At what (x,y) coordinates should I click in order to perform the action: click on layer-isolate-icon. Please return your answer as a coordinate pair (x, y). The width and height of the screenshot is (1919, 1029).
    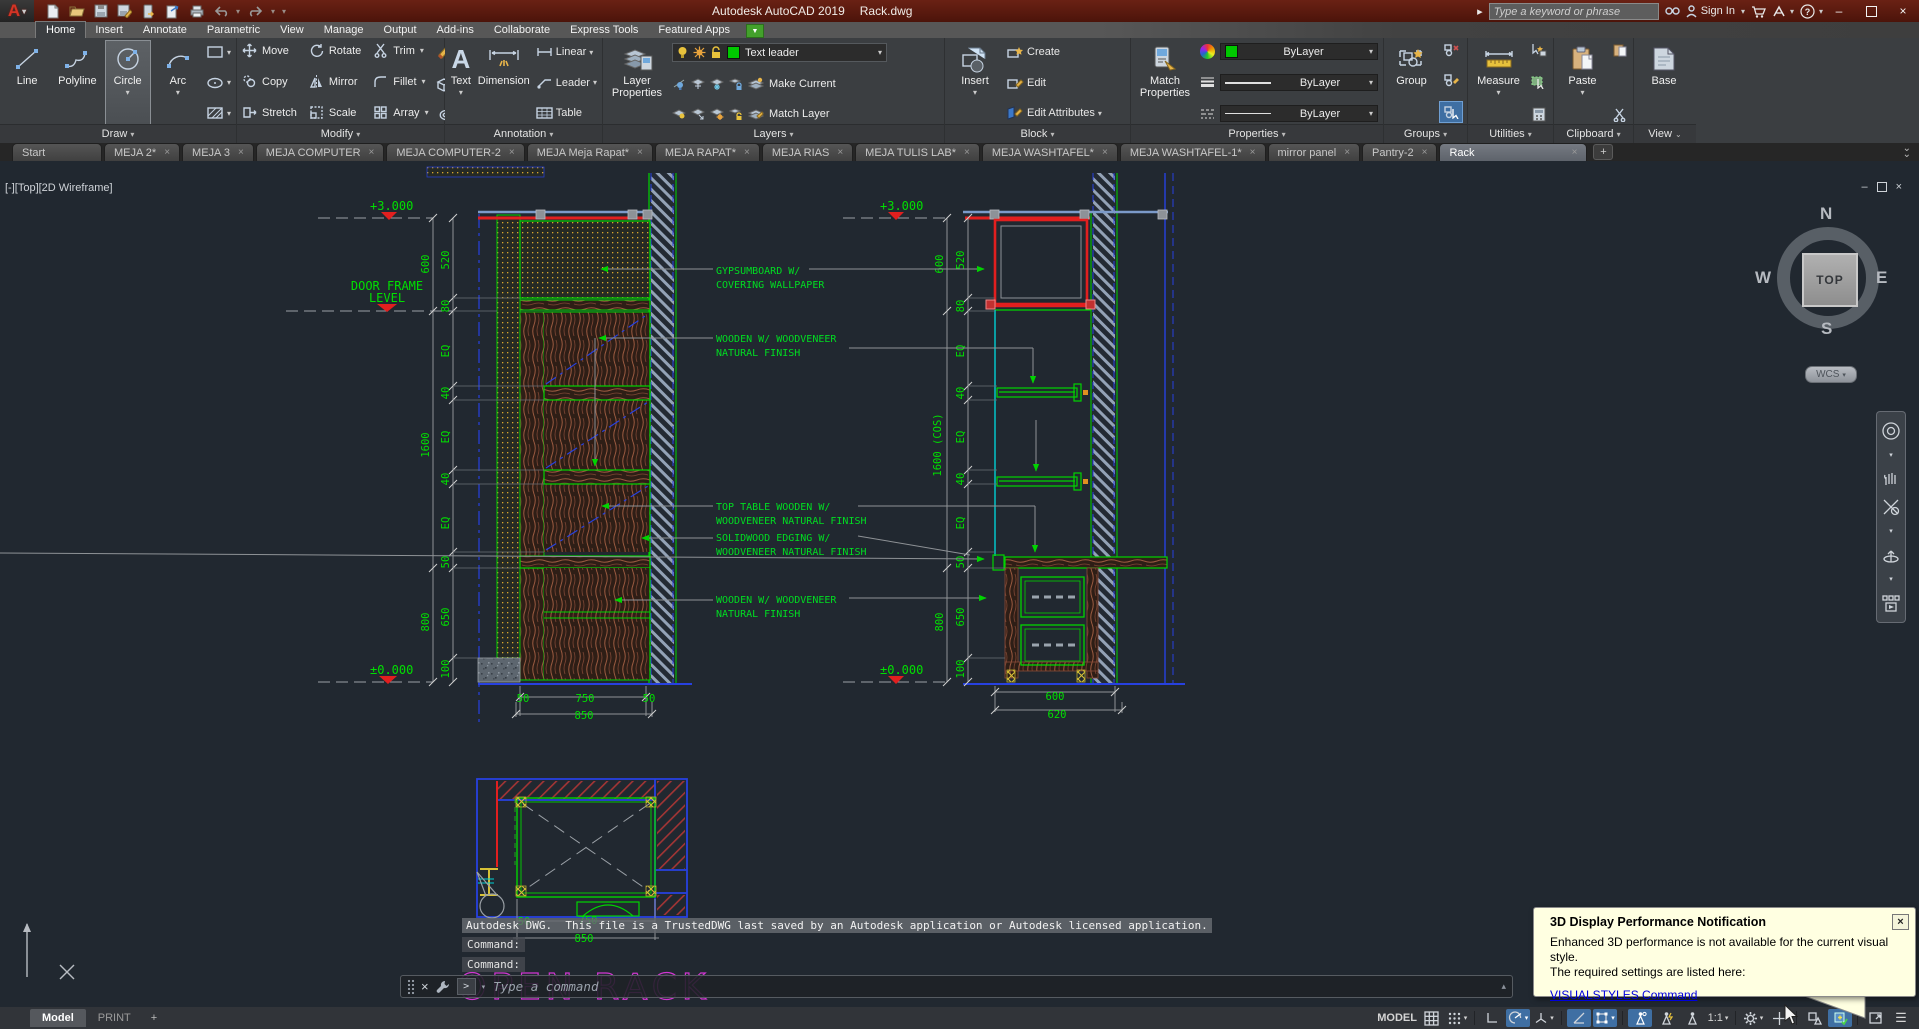
    Looking at the image, I should click on (698, 83).